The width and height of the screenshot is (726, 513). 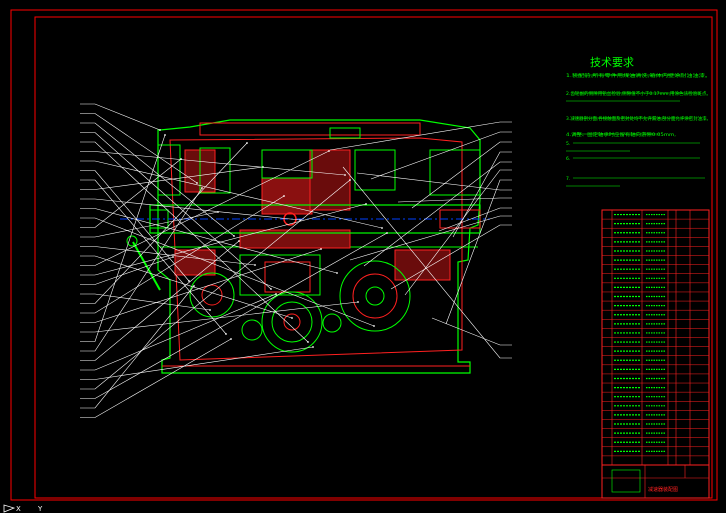 What do you see at coordinates (252, 330) in the screenshot?
I see `gear-small-left` at bounding box center [252, 330].